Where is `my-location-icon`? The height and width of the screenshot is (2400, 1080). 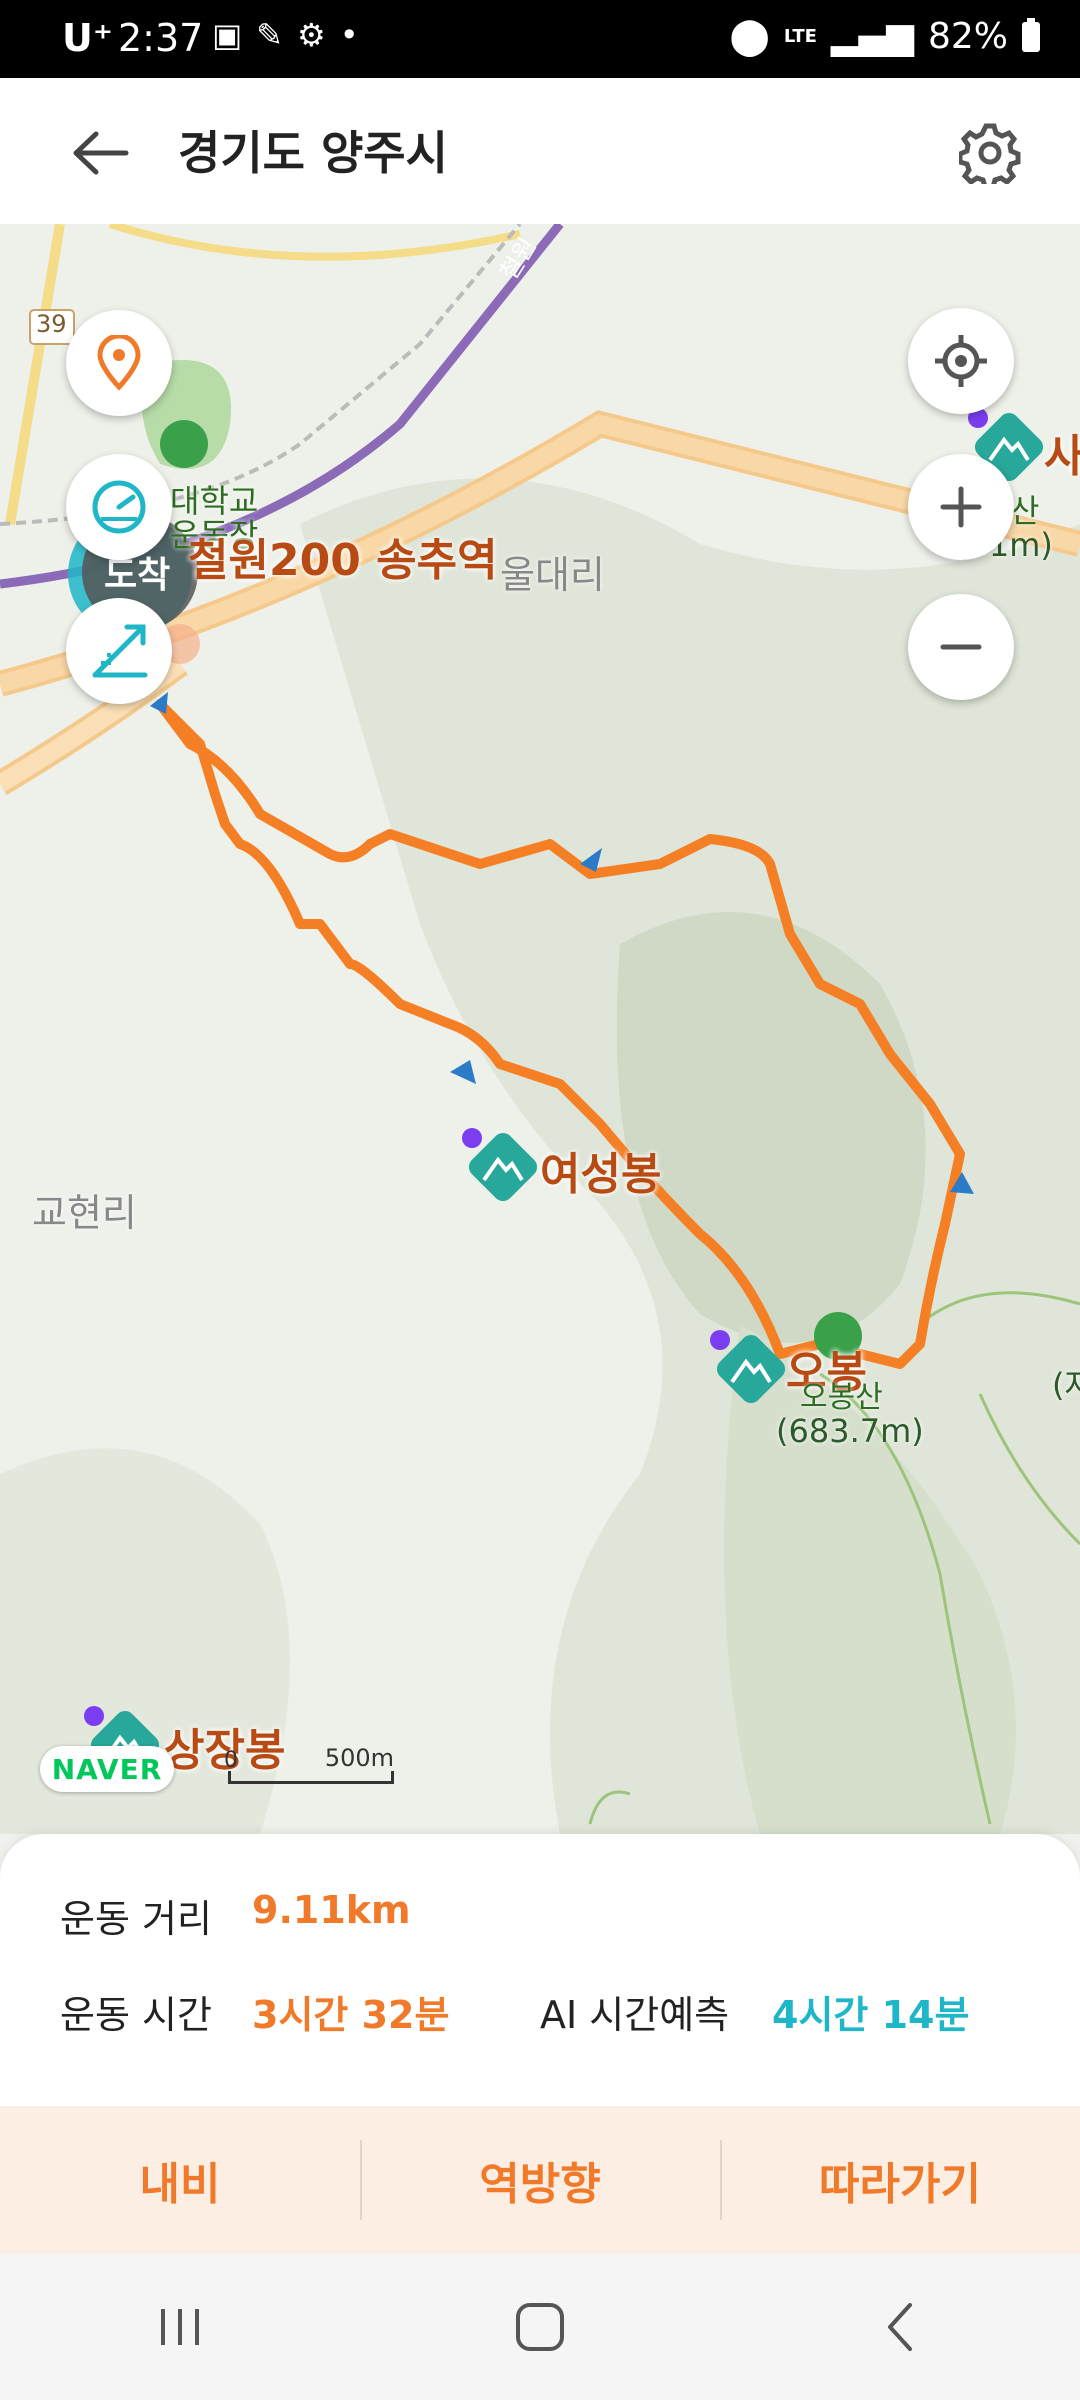
my-location-icon is located at coordinates (961, 361).